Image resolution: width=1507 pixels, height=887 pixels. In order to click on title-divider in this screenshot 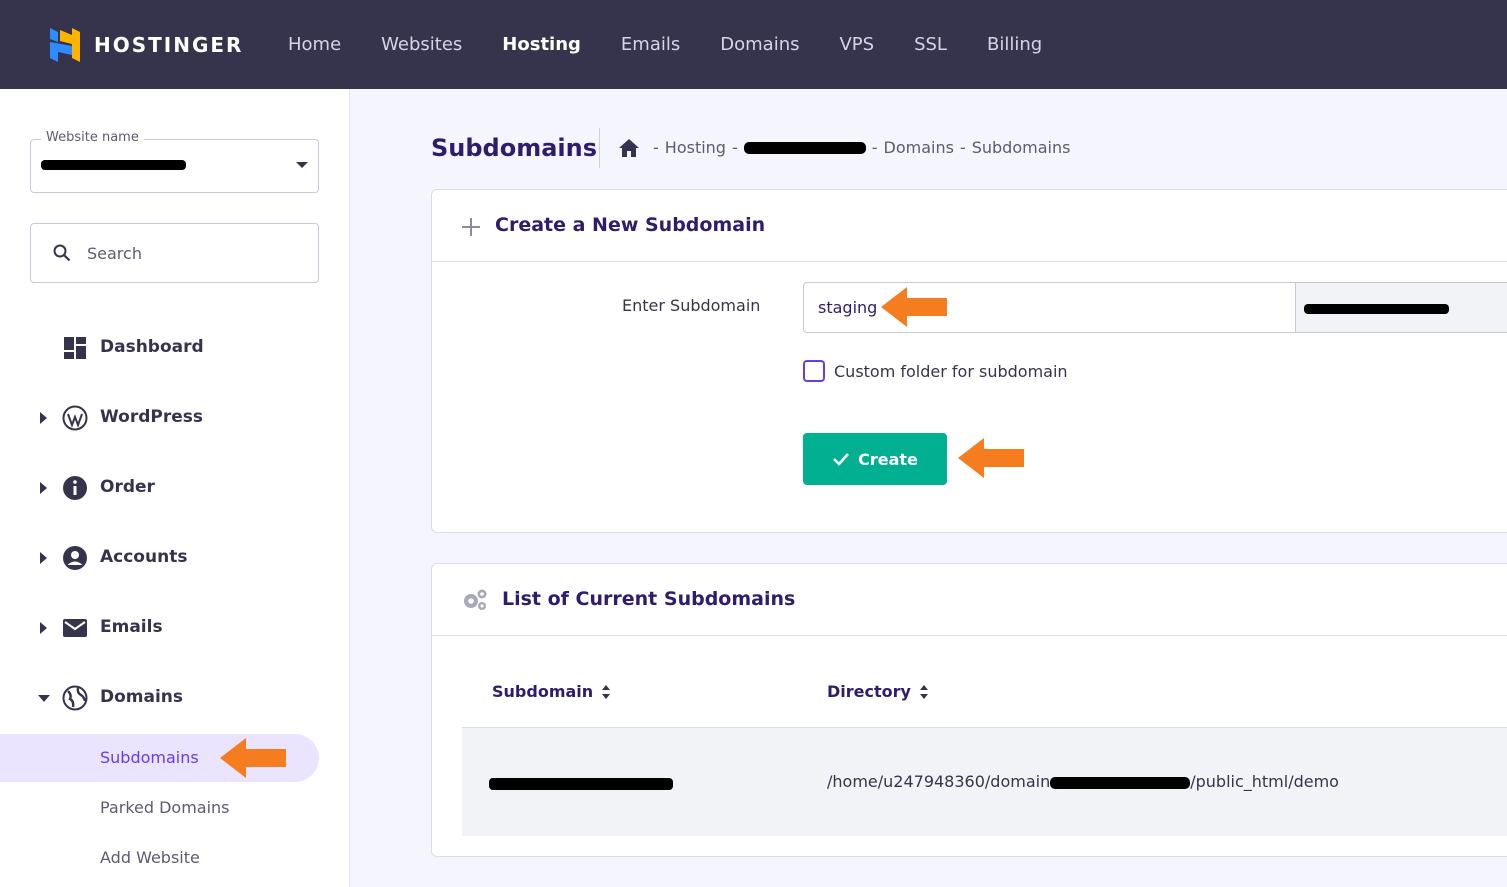, I will do `click(599, 148)`.